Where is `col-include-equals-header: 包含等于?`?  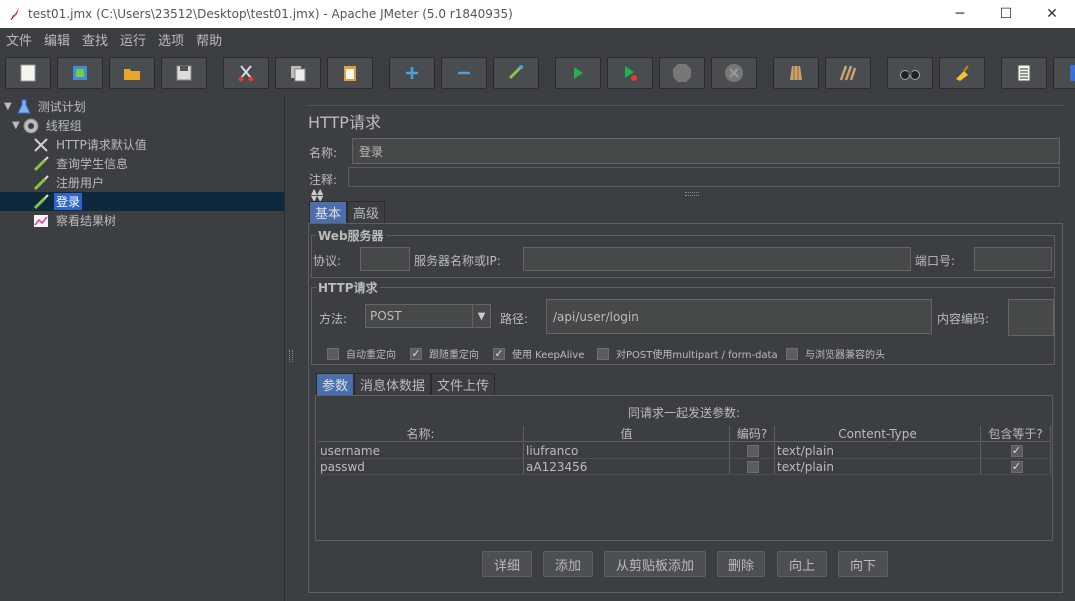 col-include-equals-header: 包含等于? is located at coordinates (1016, 434).